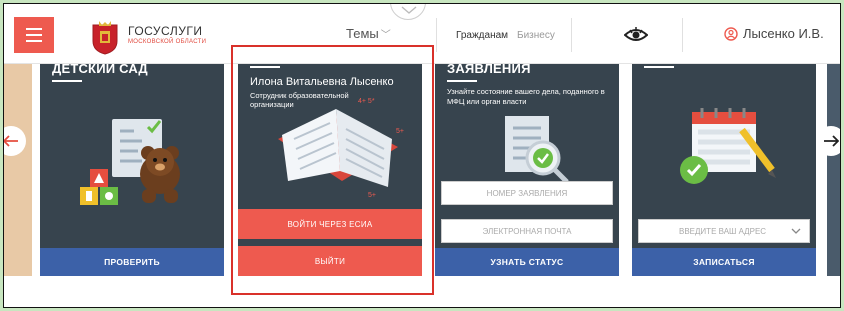 The width and height of the screenshot is (844, 311). What do you see at coordinates (385, 35) in the screenshot?
I see `chevron-down-icon: ﹀` at bounding box center [385, 35].